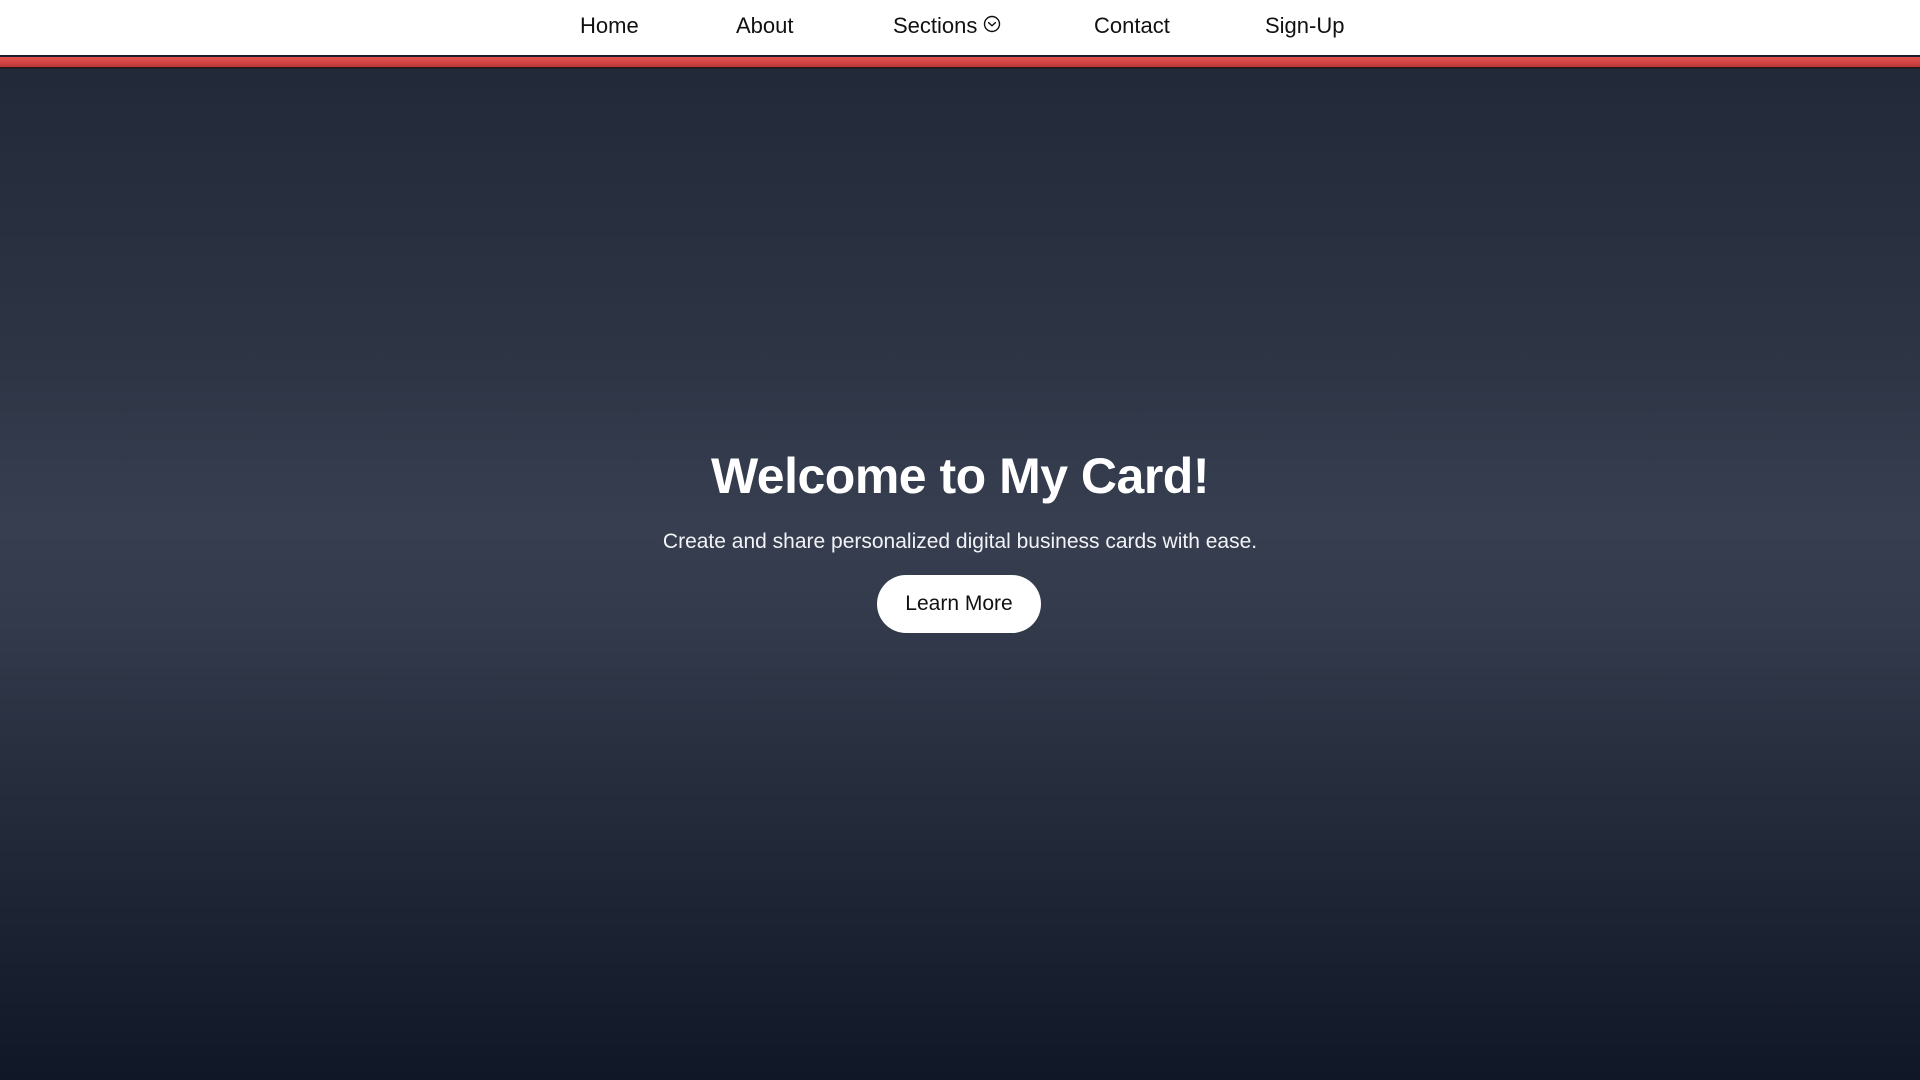 This screenshot has height=1080, width=1920. I want to click on nav-contact-link: Contact, so click(1132, 26).